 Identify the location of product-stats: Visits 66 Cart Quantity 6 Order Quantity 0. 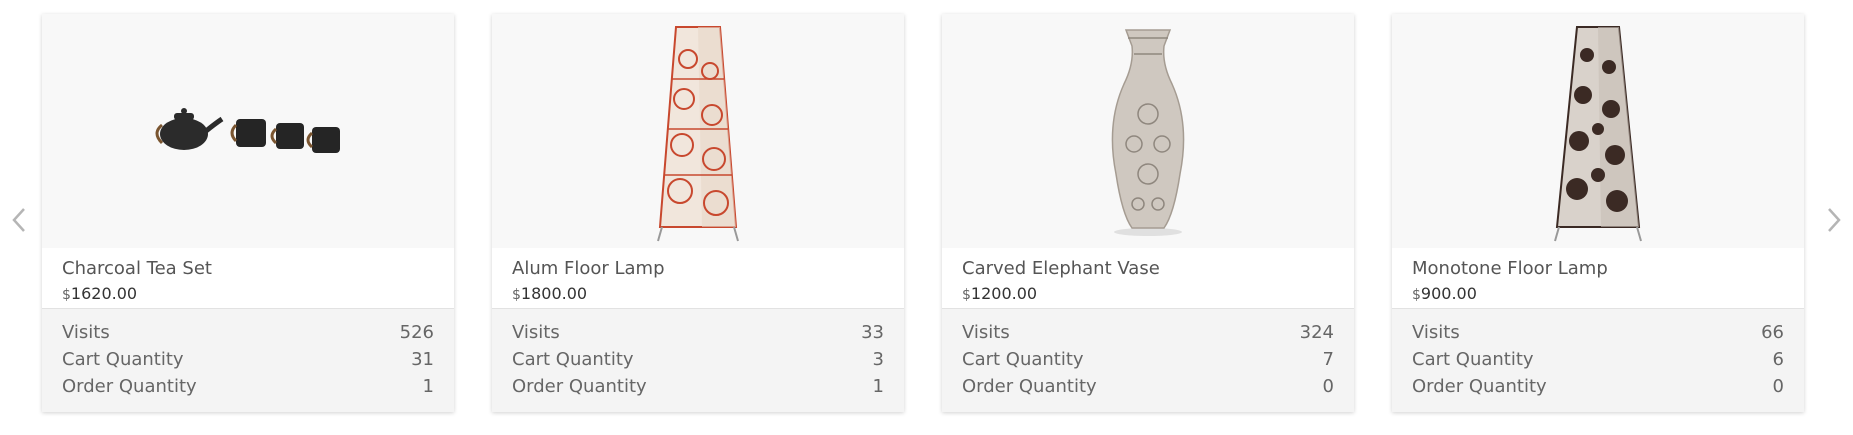
(1598, 360).